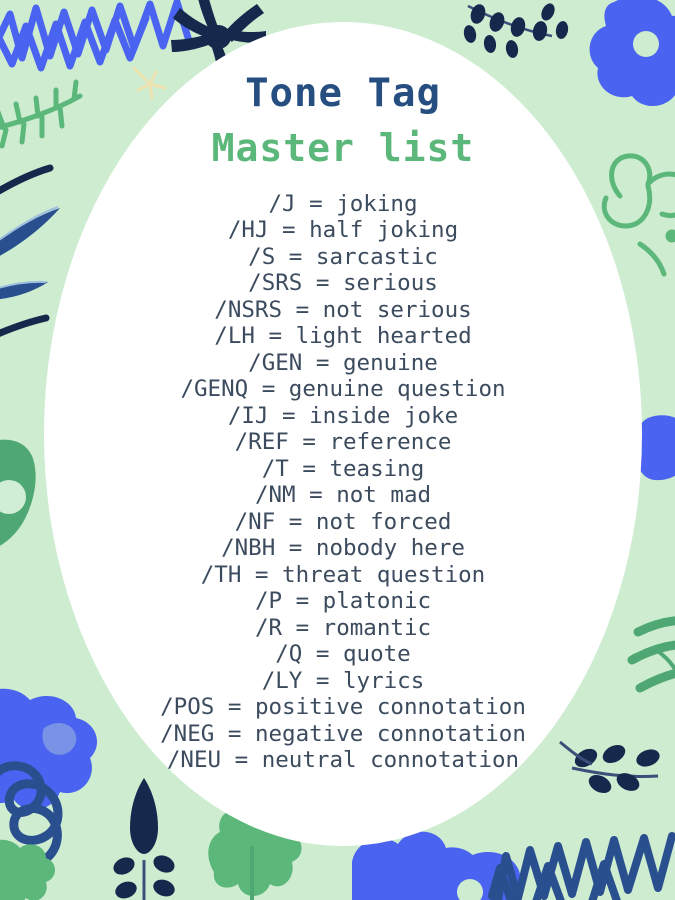 The image size is (675, 900). I want to click on tone-tag-item: /TH = threat question, so click(343, 574).